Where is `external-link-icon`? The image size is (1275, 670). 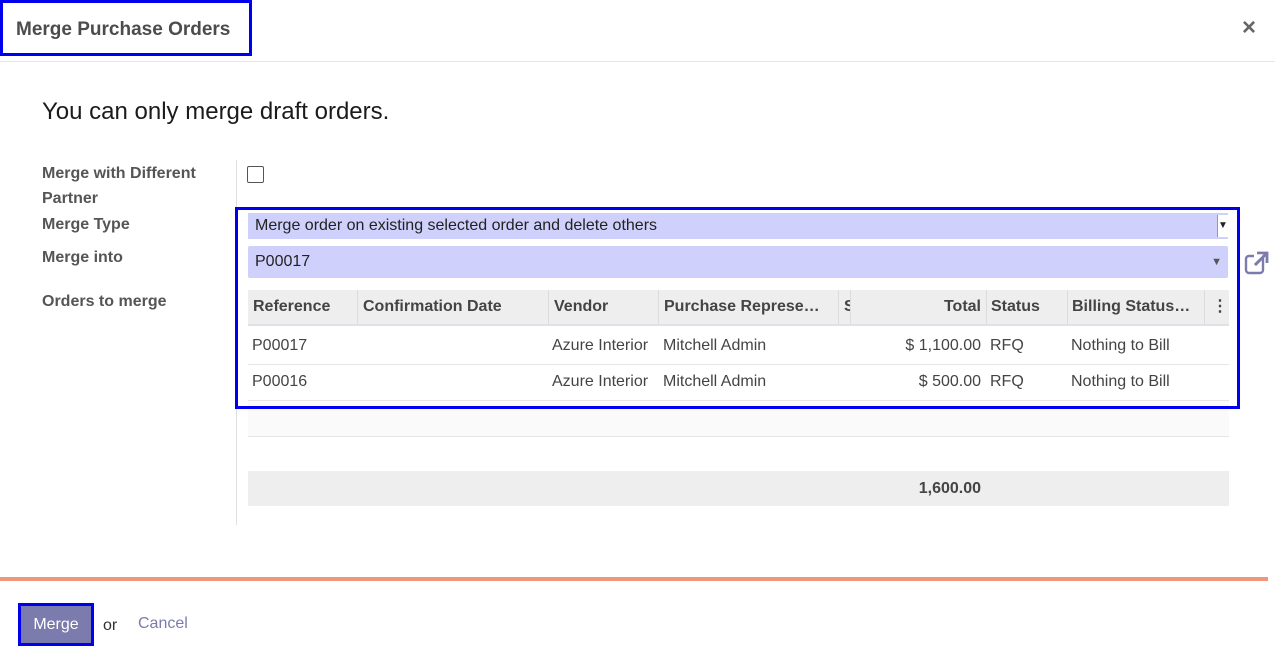
external-link-icon is located at coordinates (1257, 263).